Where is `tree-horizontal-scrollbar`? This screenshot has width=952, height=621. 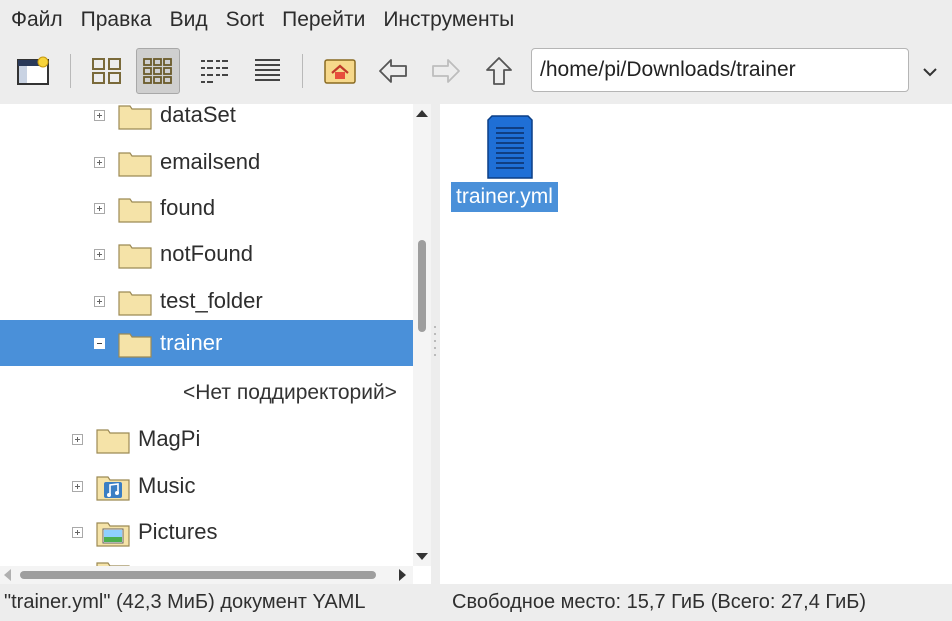 tree-horizontal-scrollbar is located at coordinates (206, 575).